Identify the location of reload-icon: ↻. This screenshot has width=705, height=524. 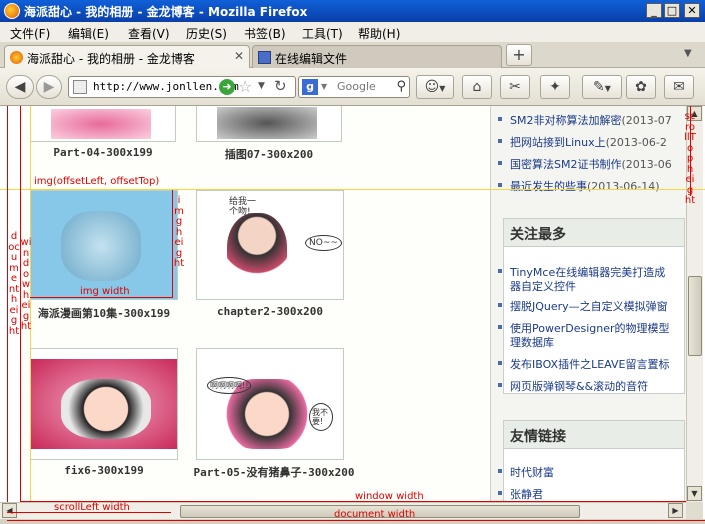
(280, 86).